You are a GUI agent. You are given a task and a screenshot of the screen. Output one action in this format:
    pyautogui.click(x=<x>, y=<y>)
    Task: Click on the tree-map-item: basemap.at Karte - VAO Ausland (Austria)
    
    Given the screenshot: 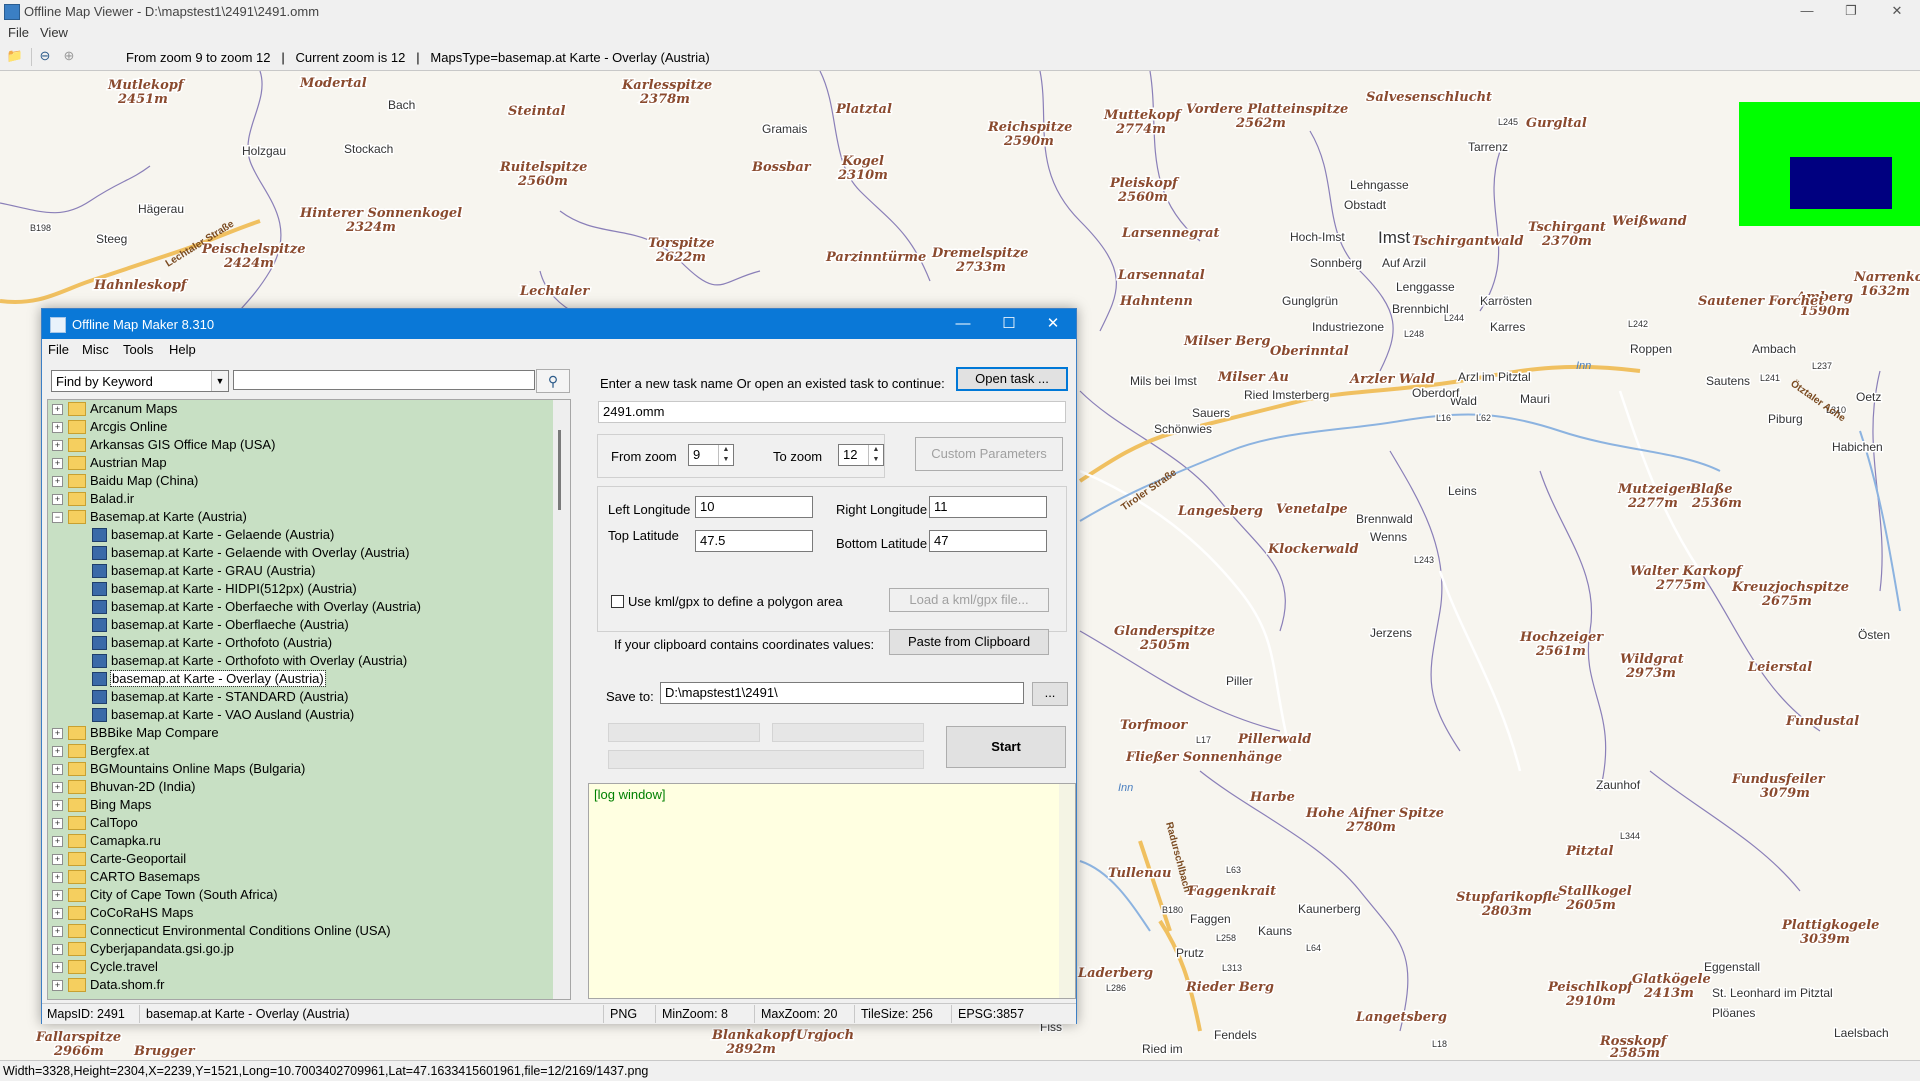 What is the action you would take?
    pyautogui.click(x=298, y=715)
    